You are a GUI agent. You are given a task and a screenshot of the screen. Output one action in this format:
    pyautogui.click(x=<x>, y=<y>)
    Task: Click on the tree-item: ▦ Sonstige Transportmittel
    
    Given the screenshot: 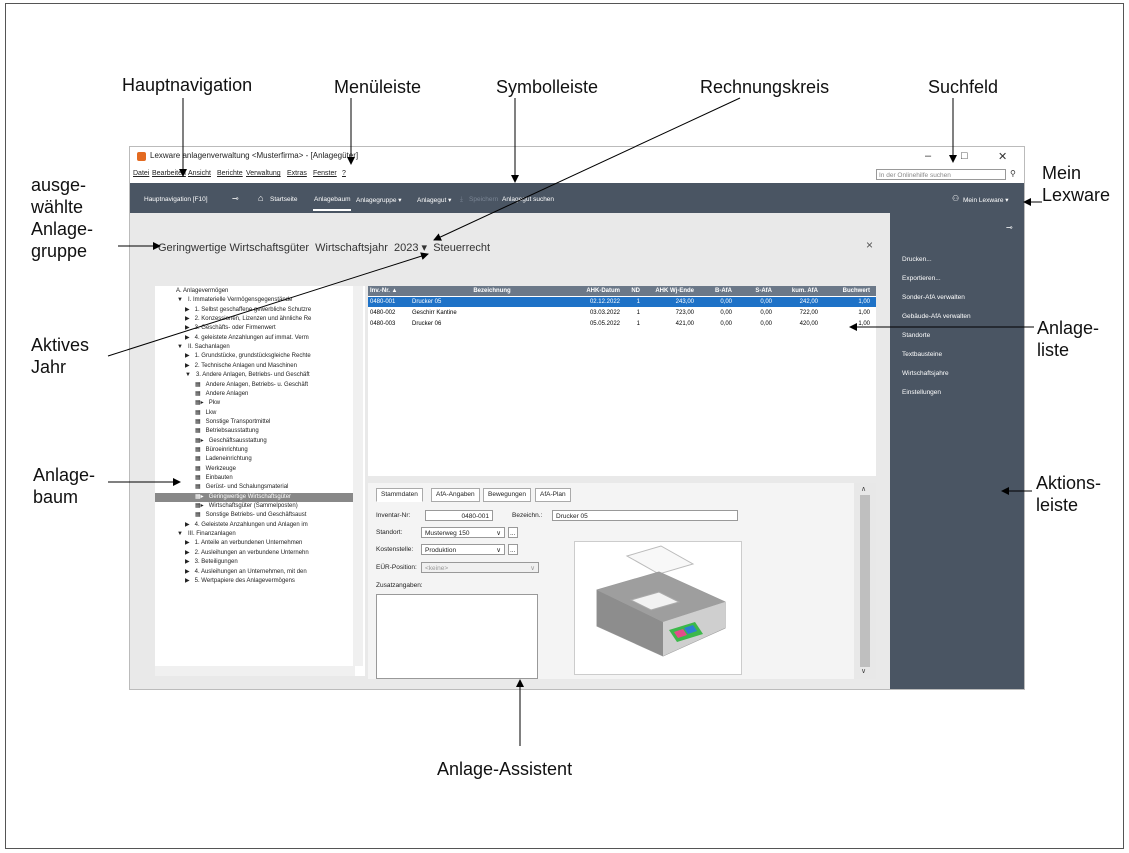 What is the action you would take?
    pyautogui.click(x=232, y=422)
    